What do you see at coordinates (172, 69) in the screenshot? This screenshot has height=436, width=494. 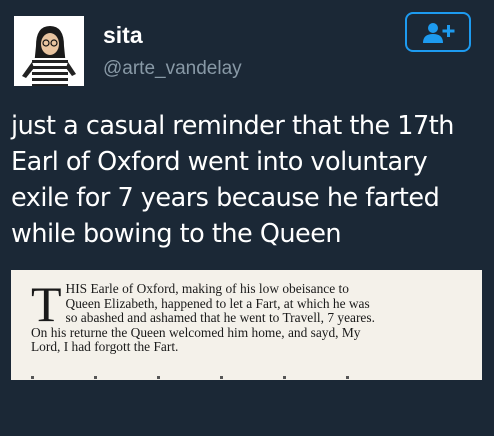 I see `user-handle: @arte_vandelay` at bounding box center [172, 69].